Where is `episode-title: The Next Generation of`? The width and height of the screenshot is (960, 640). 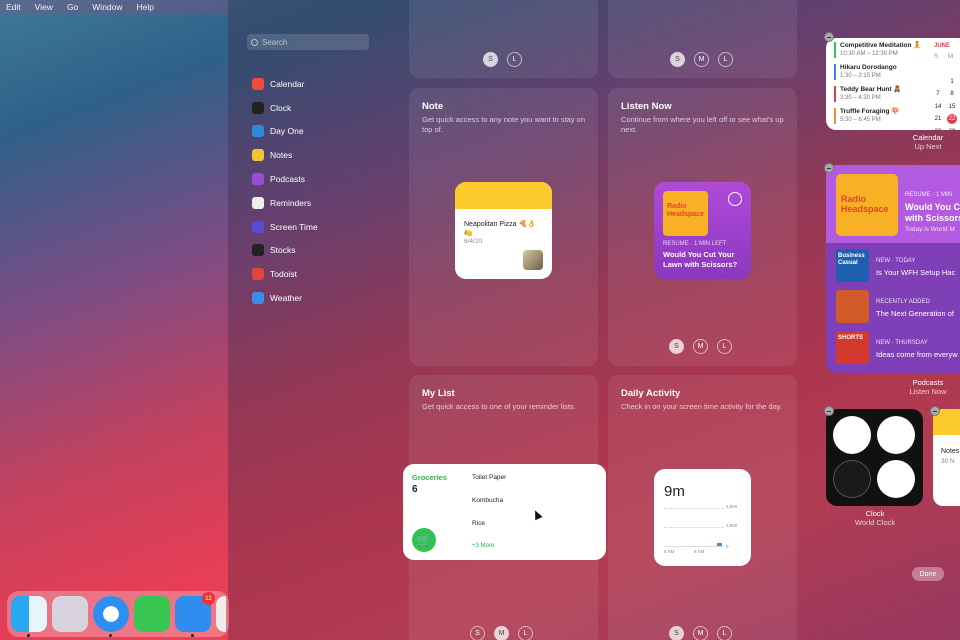 episode-title: The Next Generation of is located at coordinates (915, 313).